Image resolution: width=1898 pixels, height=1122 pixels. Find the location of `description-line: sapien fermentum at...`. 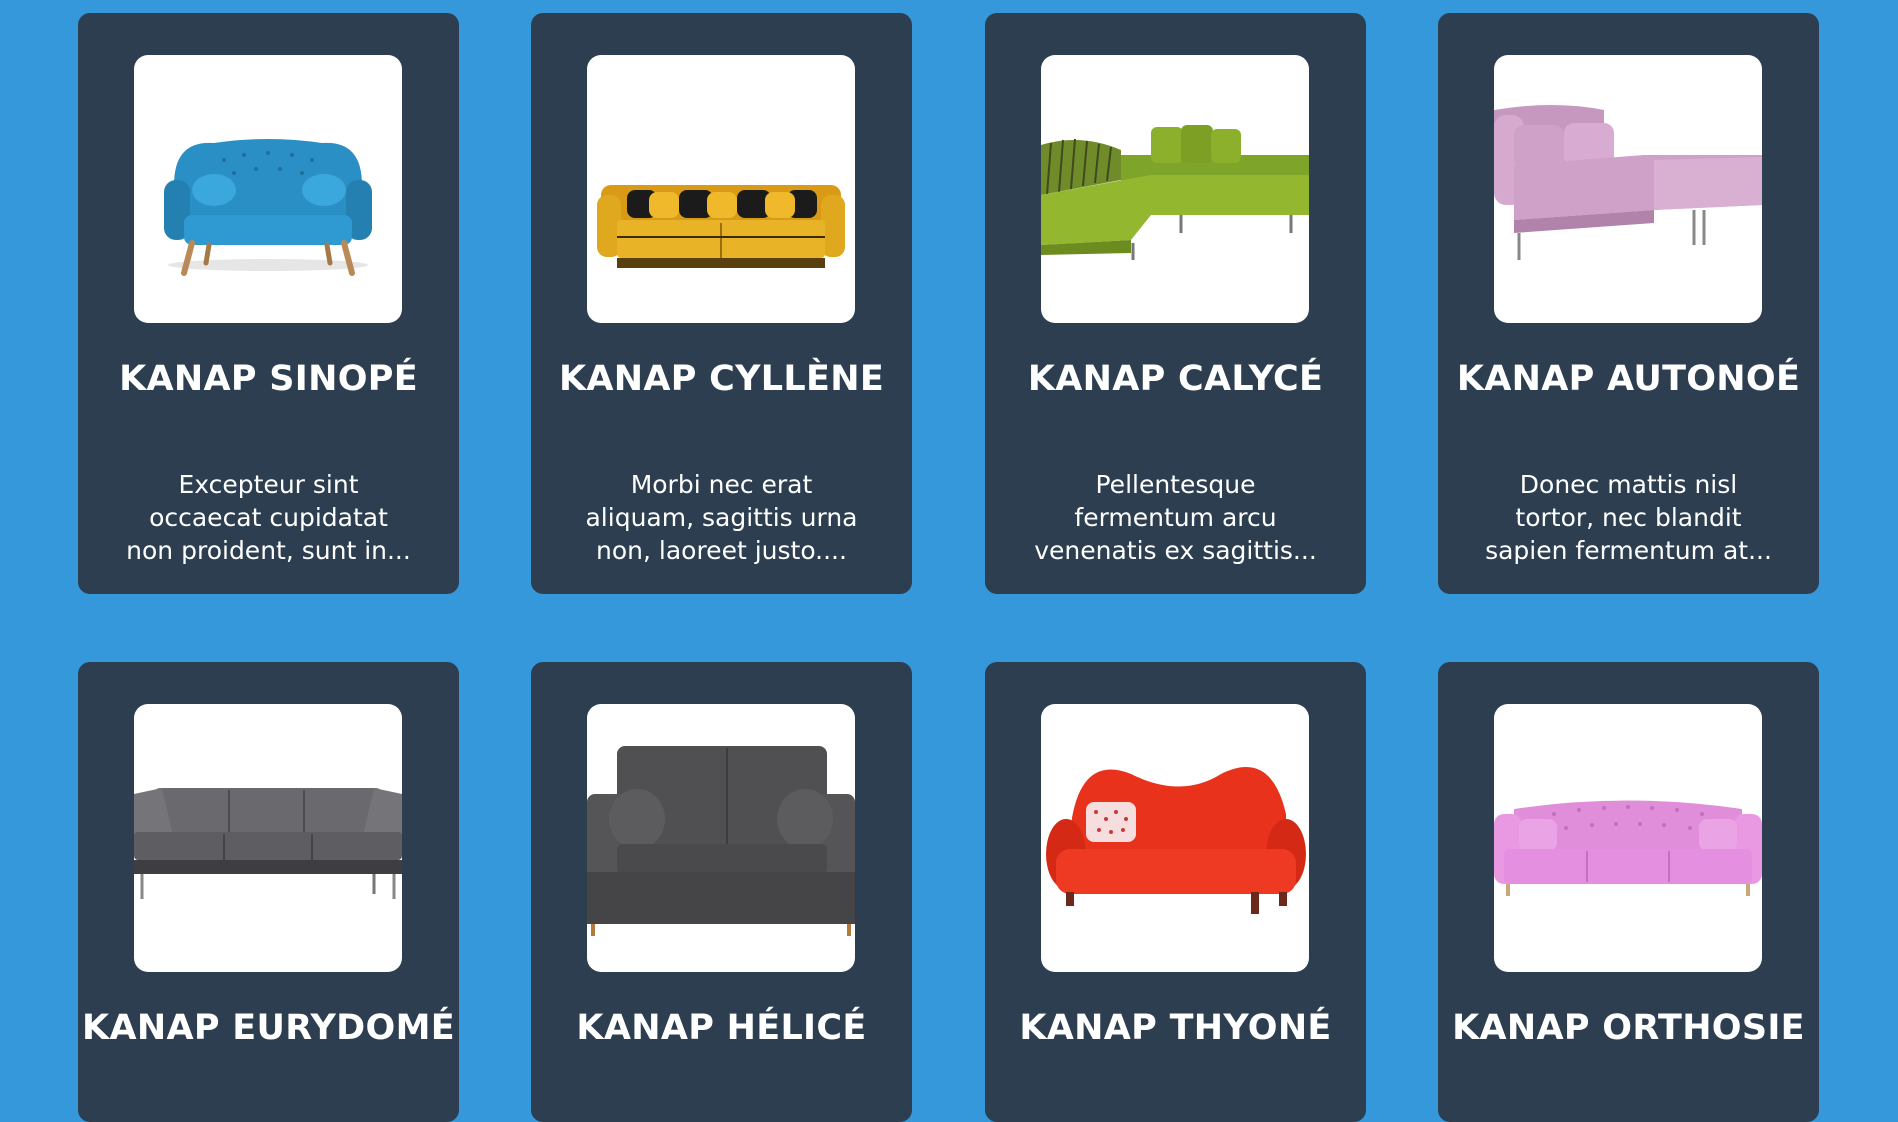

description-line: sapien fermentum at... is located at coordinates (1628, 550).